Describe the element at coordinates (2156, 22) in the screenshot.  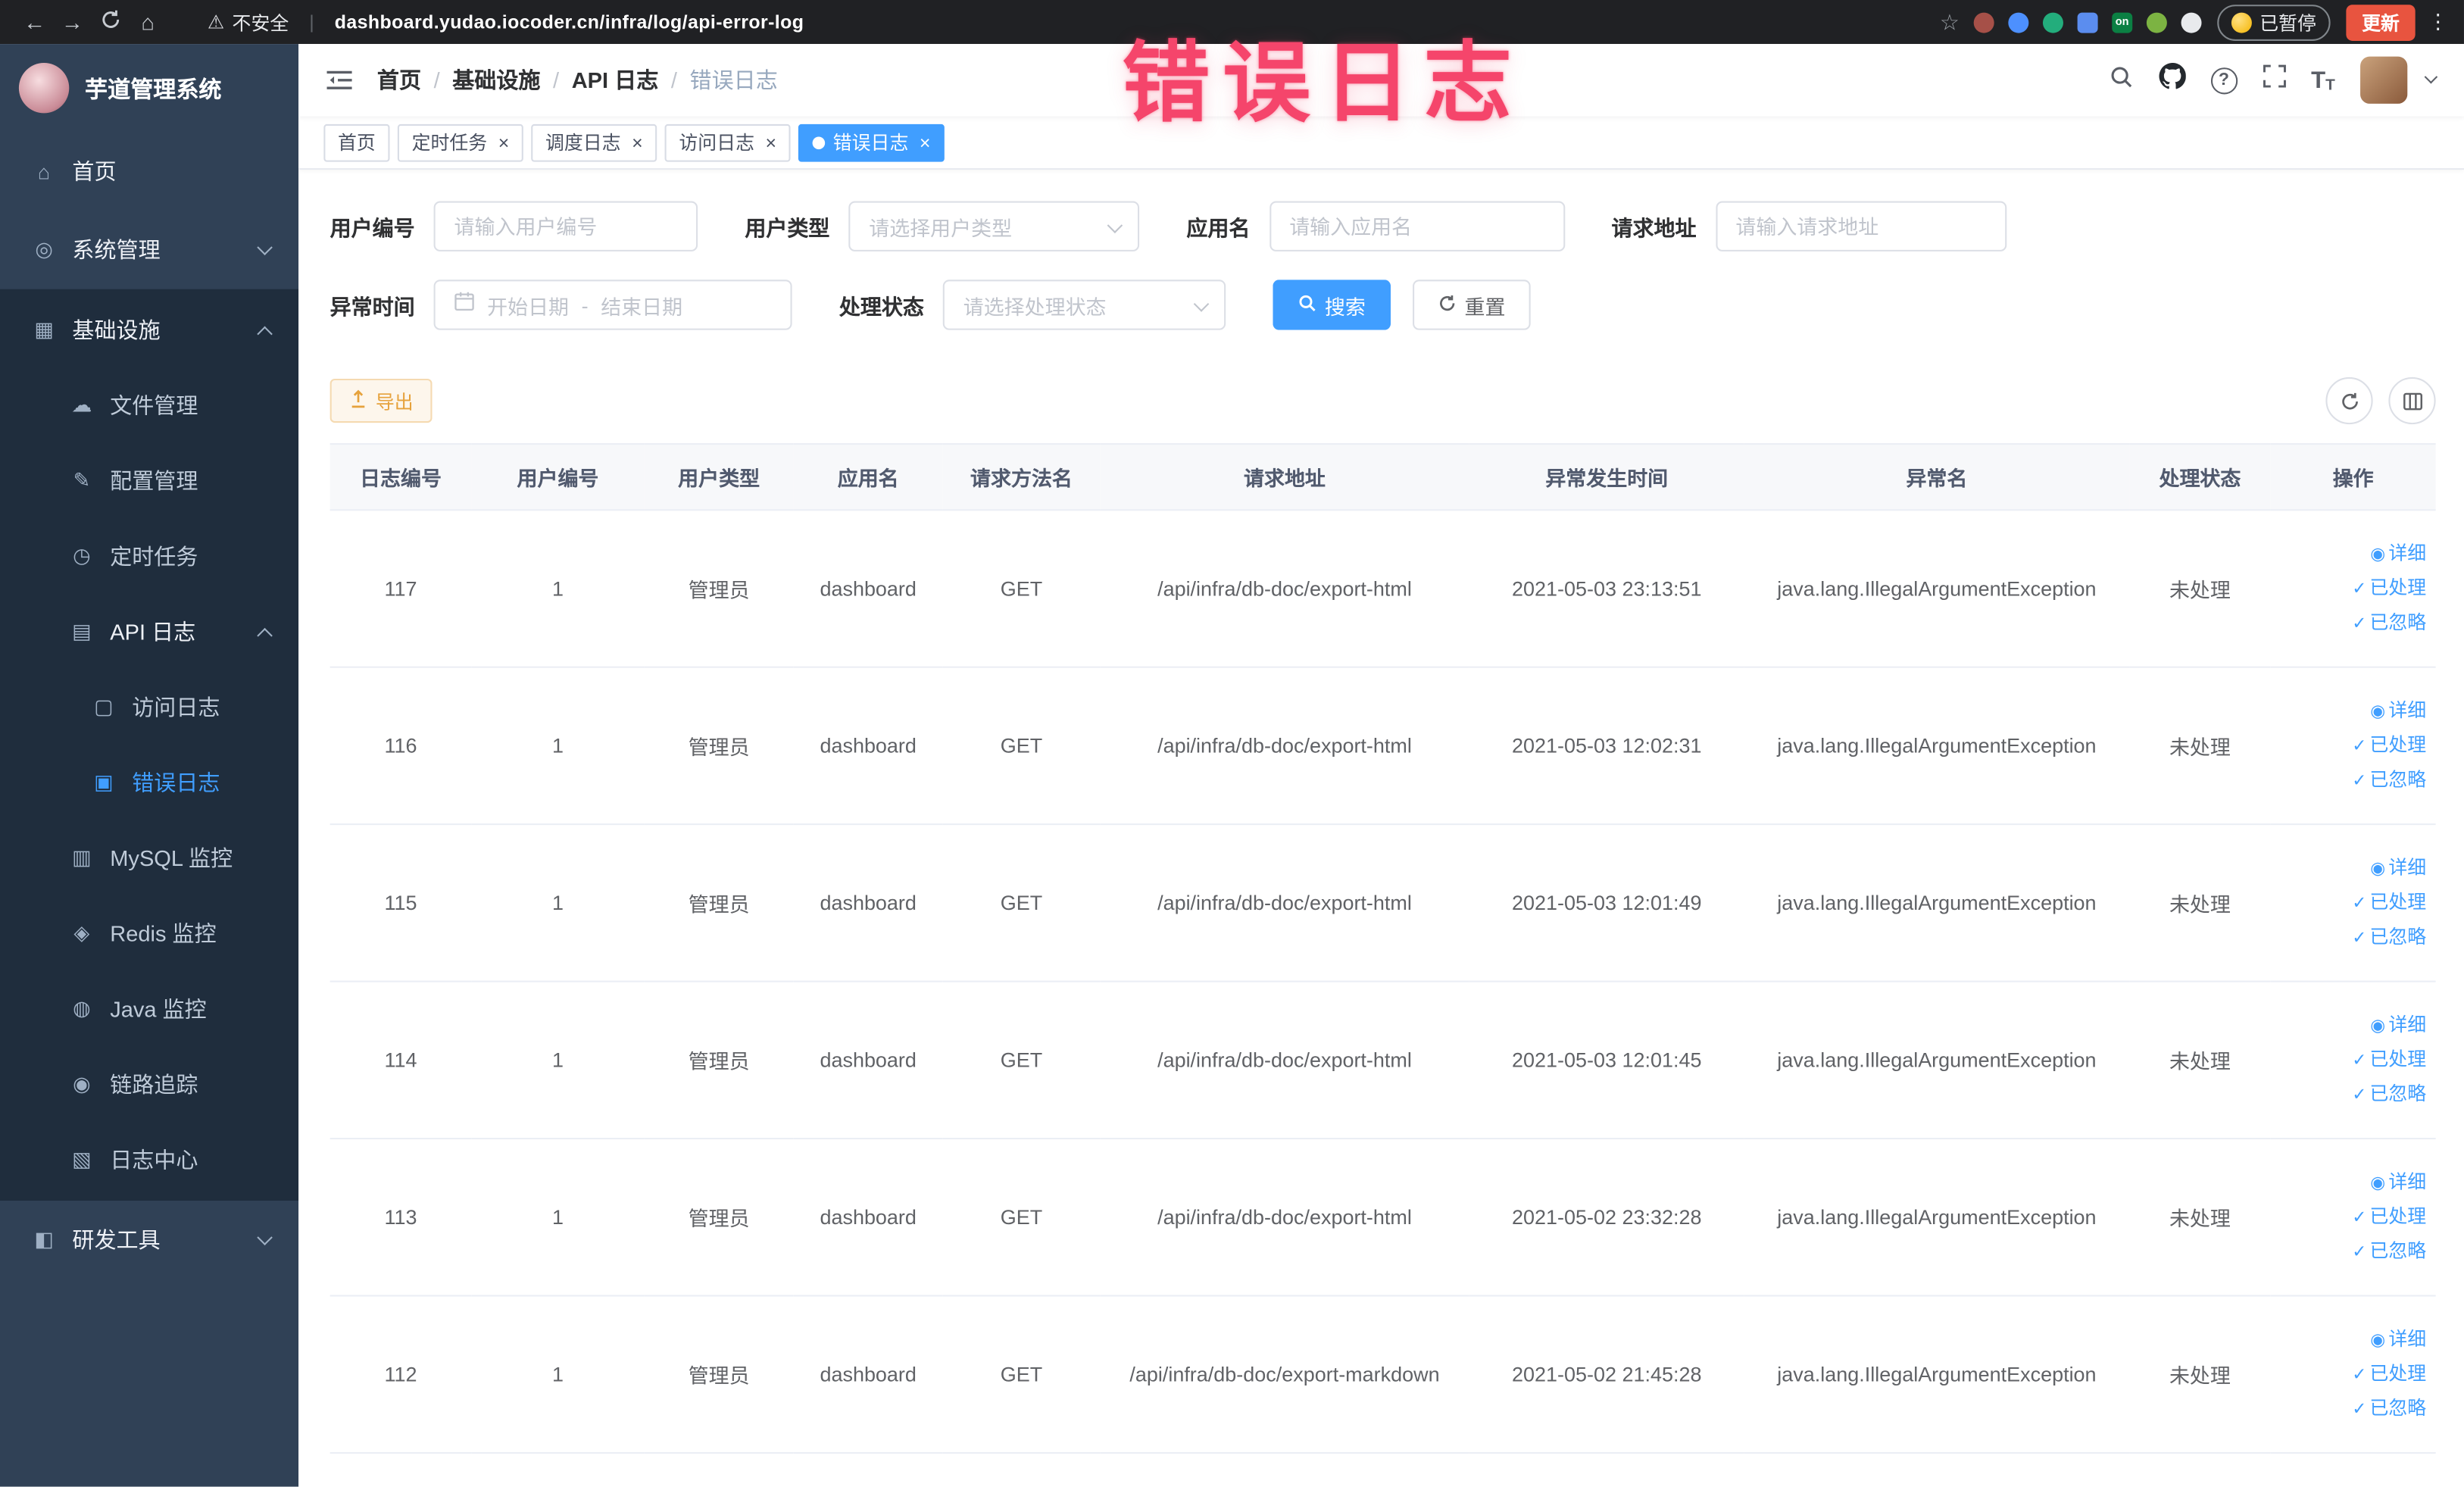
I see `extension-icon-leaf` at that location.